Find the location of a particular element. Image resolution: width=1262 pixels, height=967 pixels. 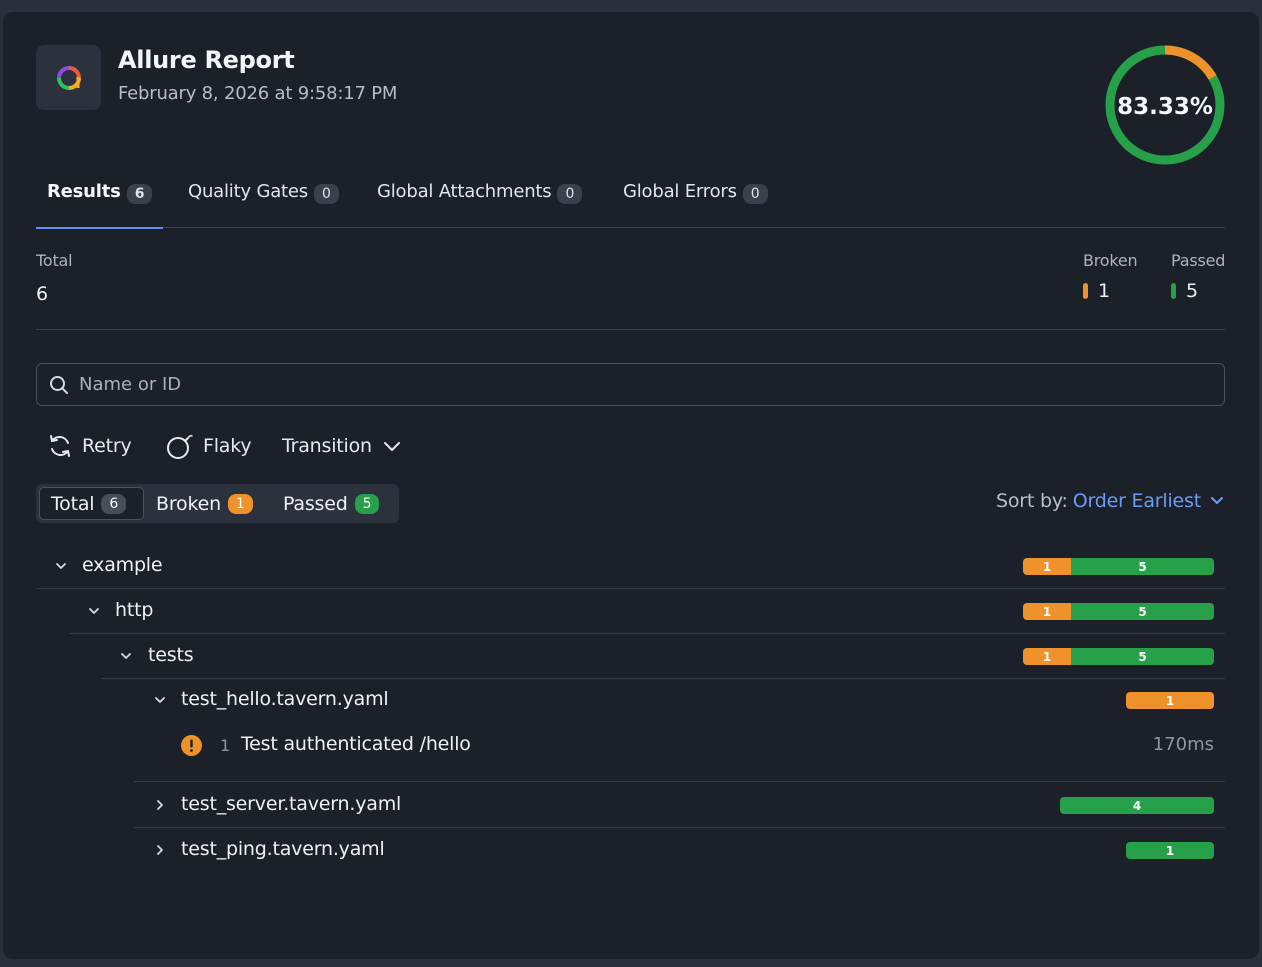

search-input is located at coordinates (644, 384).